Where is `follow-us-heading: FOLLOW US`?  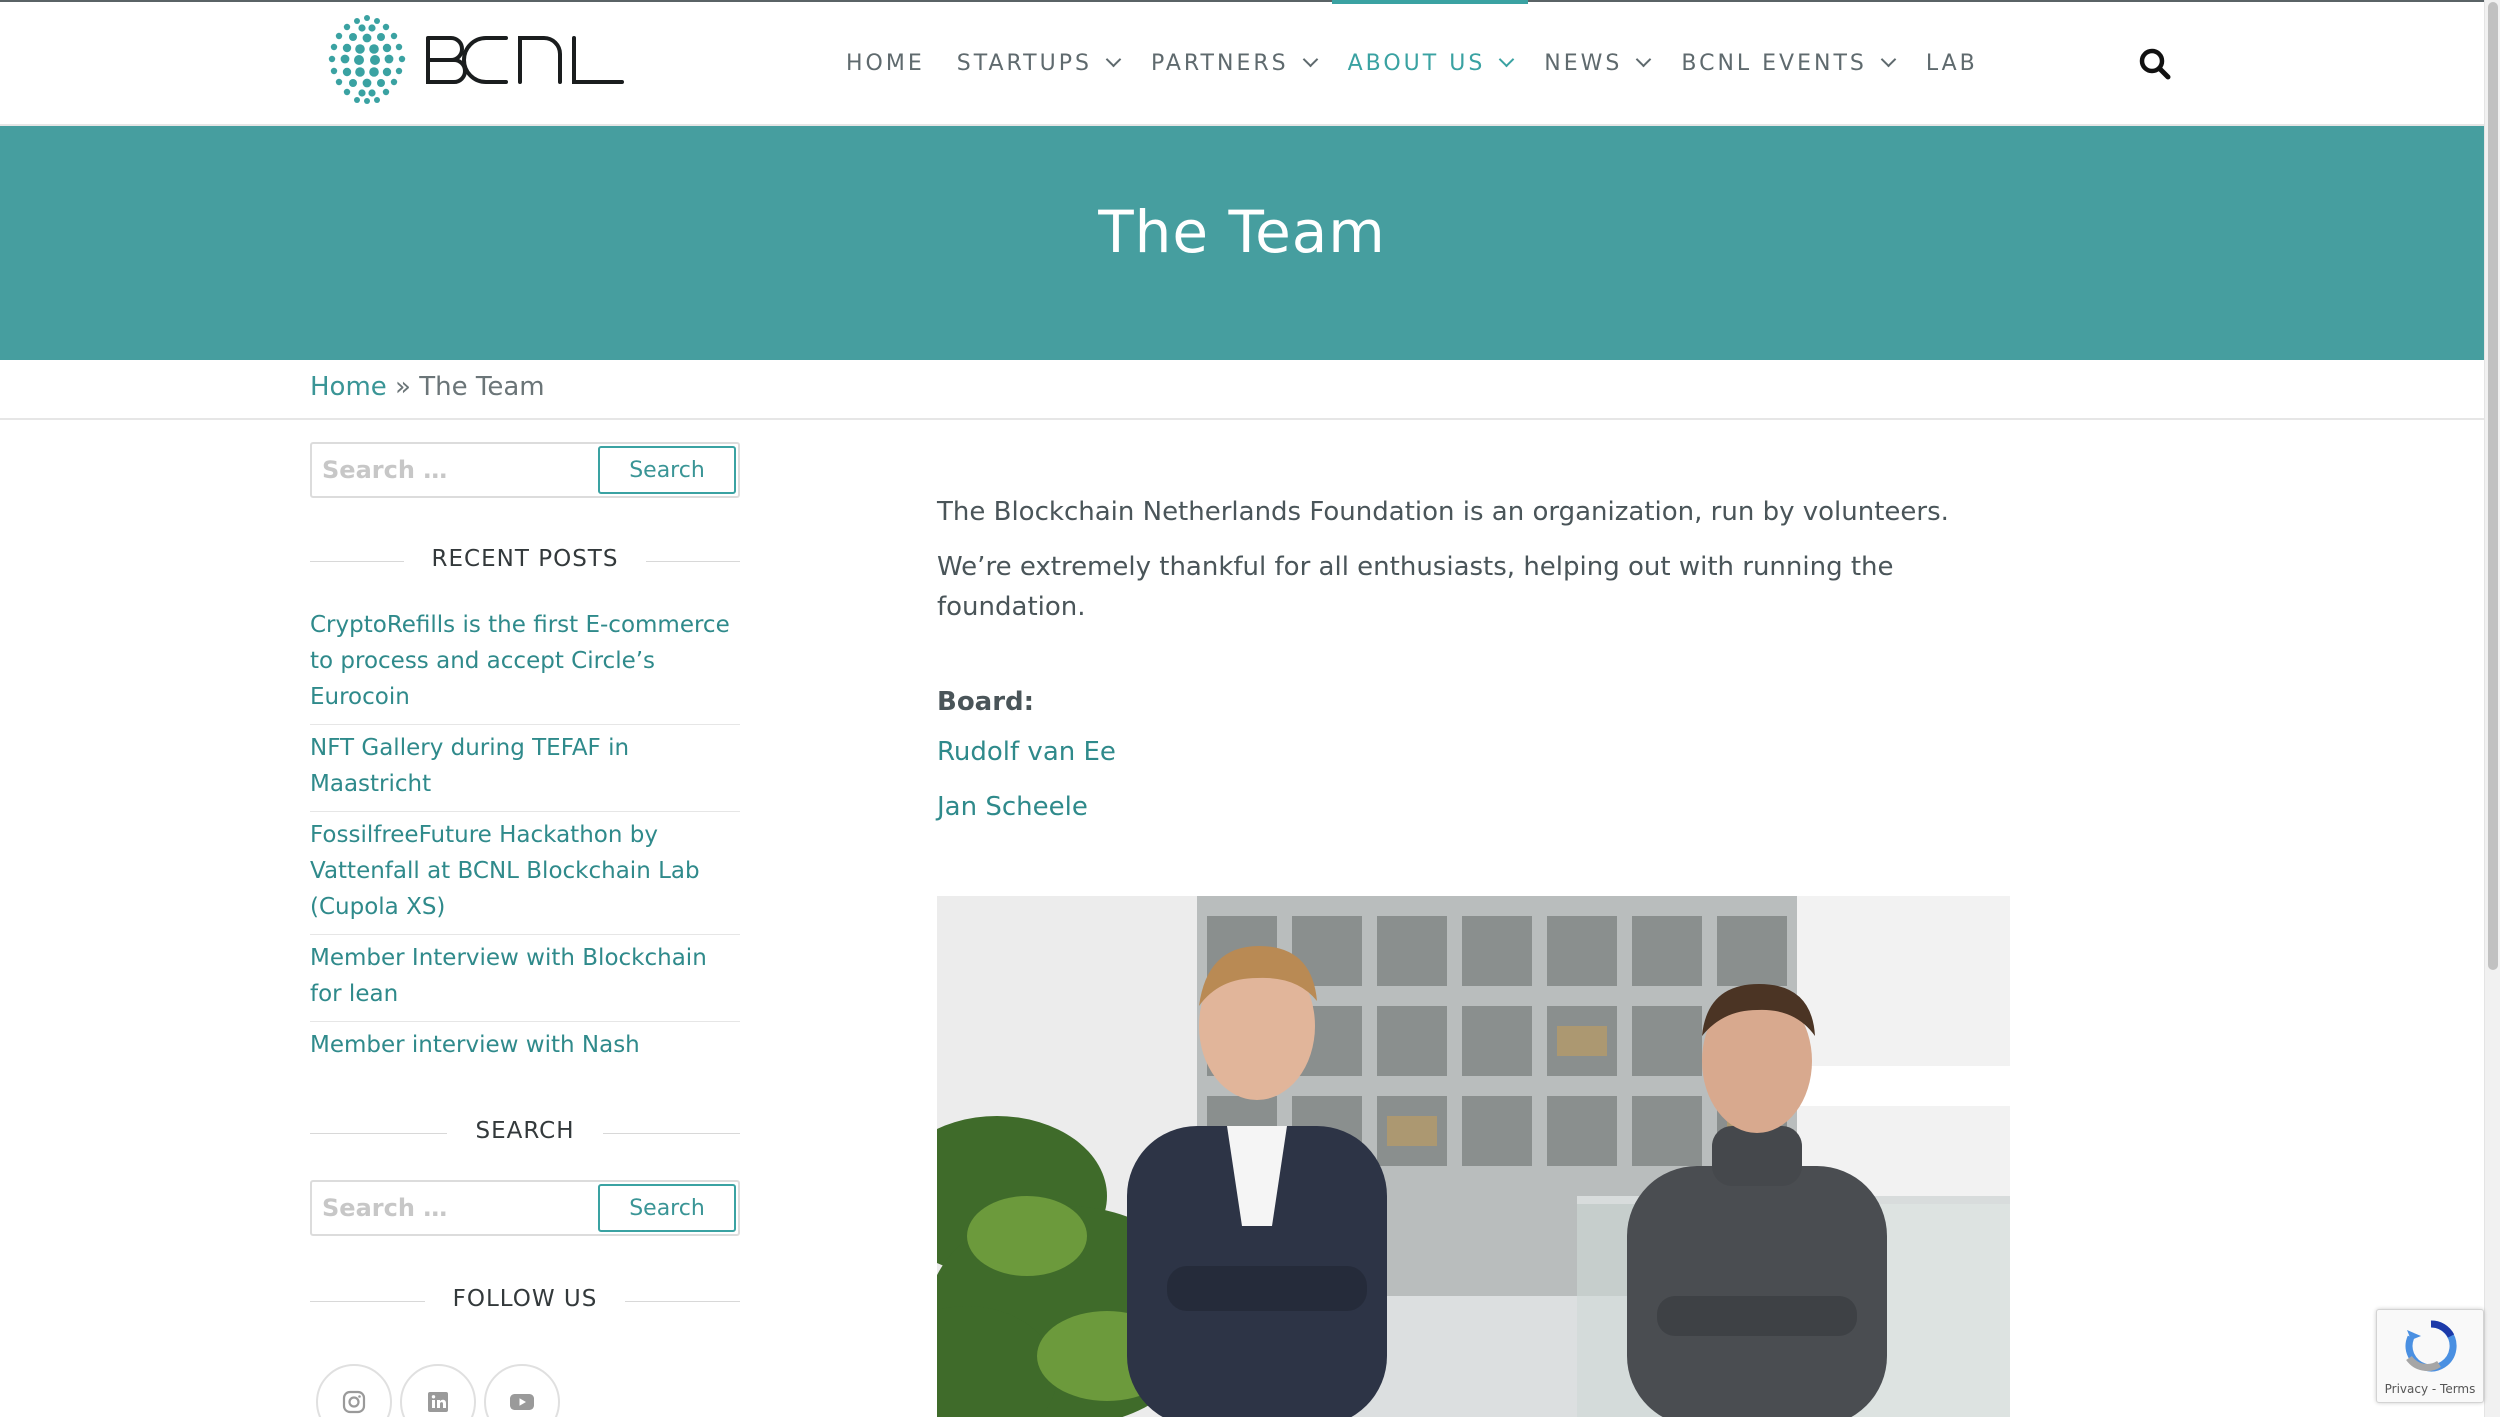
follow-us-heading: FOLLOW US is located at coordinates (525, 1301).